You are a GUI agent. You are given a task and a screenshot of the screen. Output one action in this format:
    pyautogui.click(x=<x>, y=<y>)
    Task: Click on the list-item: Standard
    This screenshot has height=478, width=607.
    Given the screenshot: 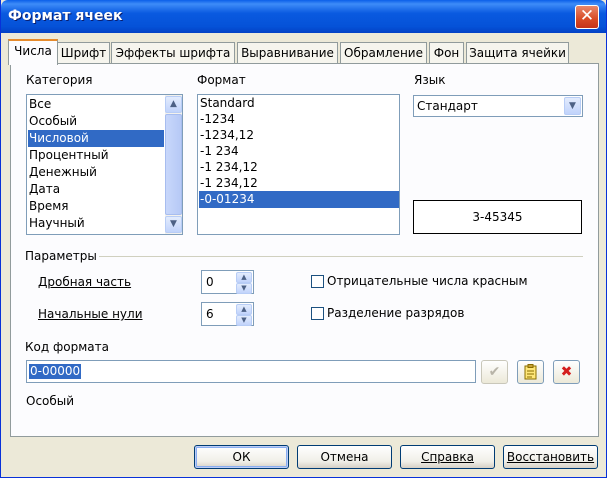 What is the action you would take?
    pyautogui.click(x=299, y=103)
    